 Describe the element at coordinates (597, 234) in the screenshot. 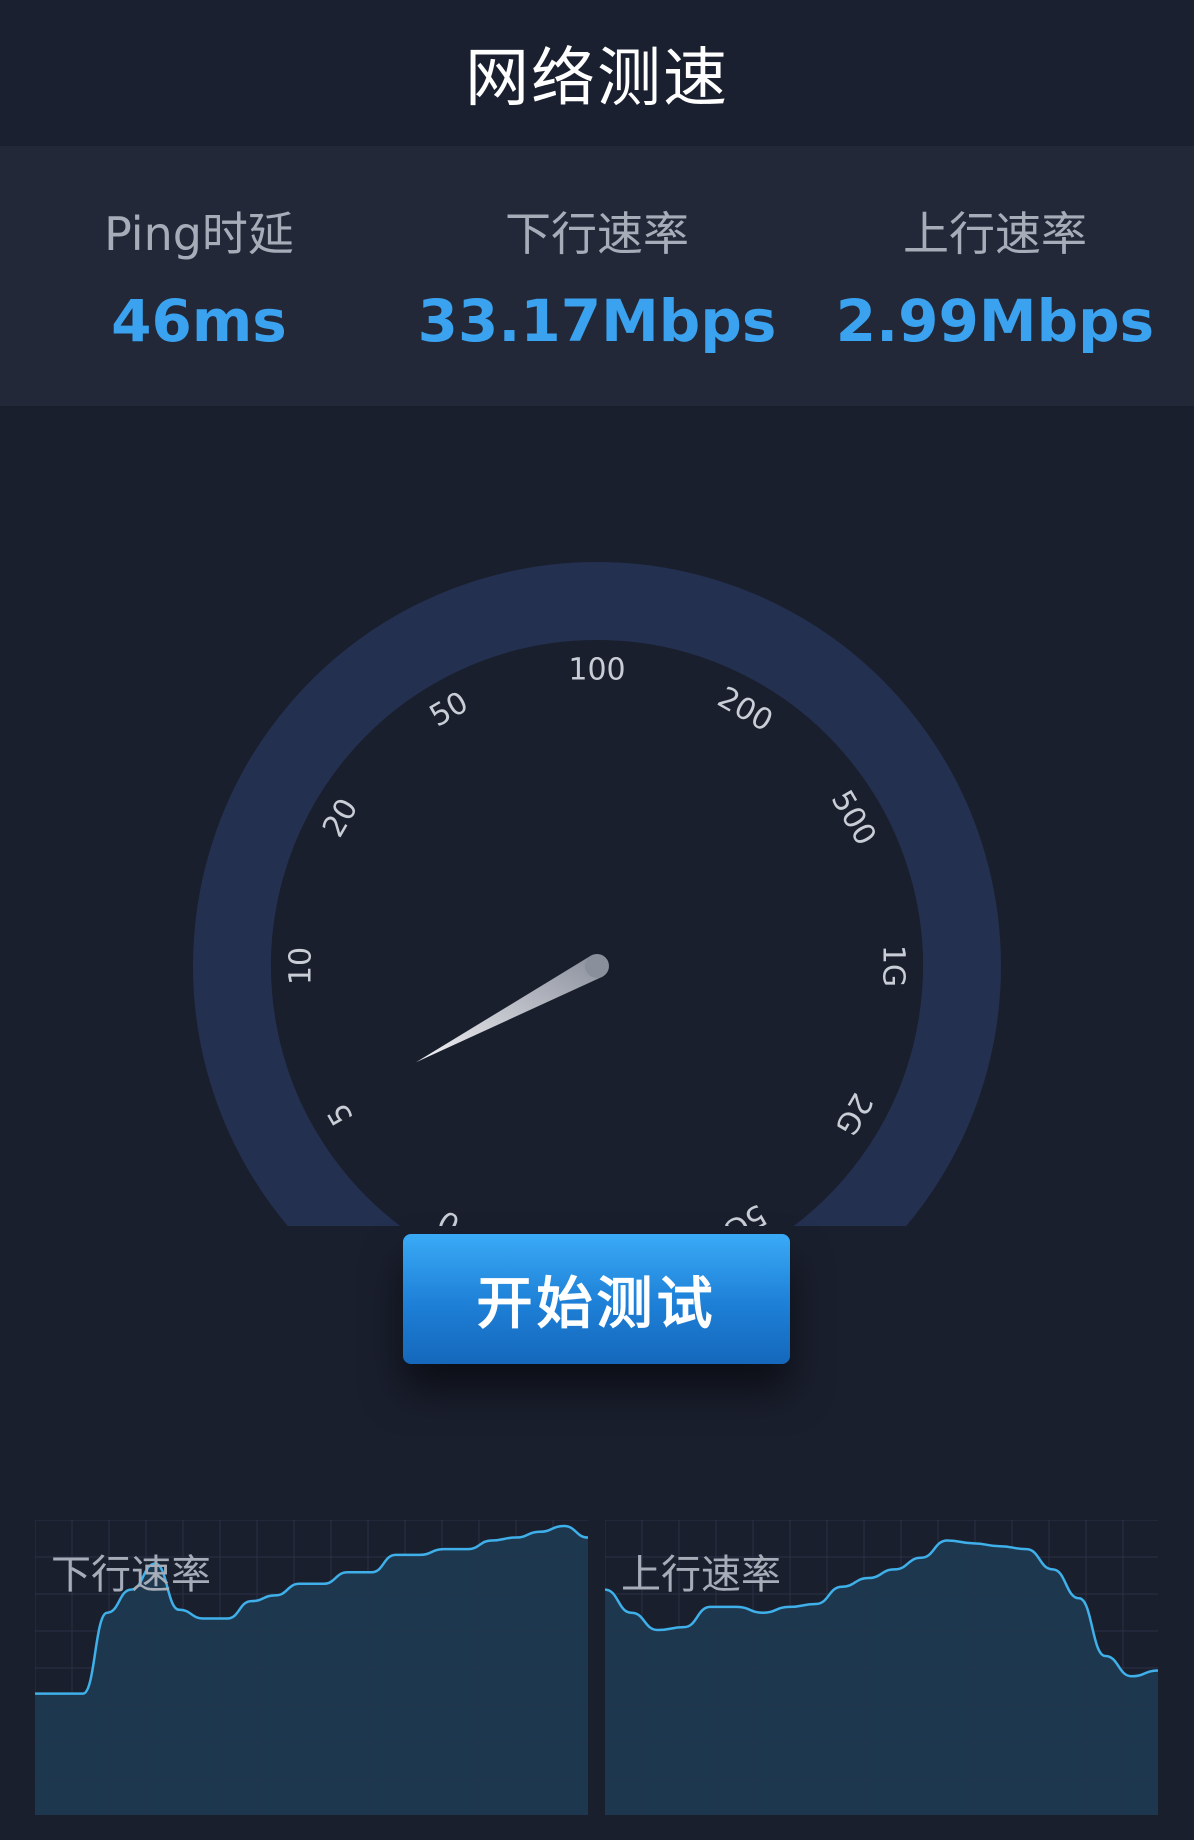

I see `stat-download-label: 下行速率` at that location.